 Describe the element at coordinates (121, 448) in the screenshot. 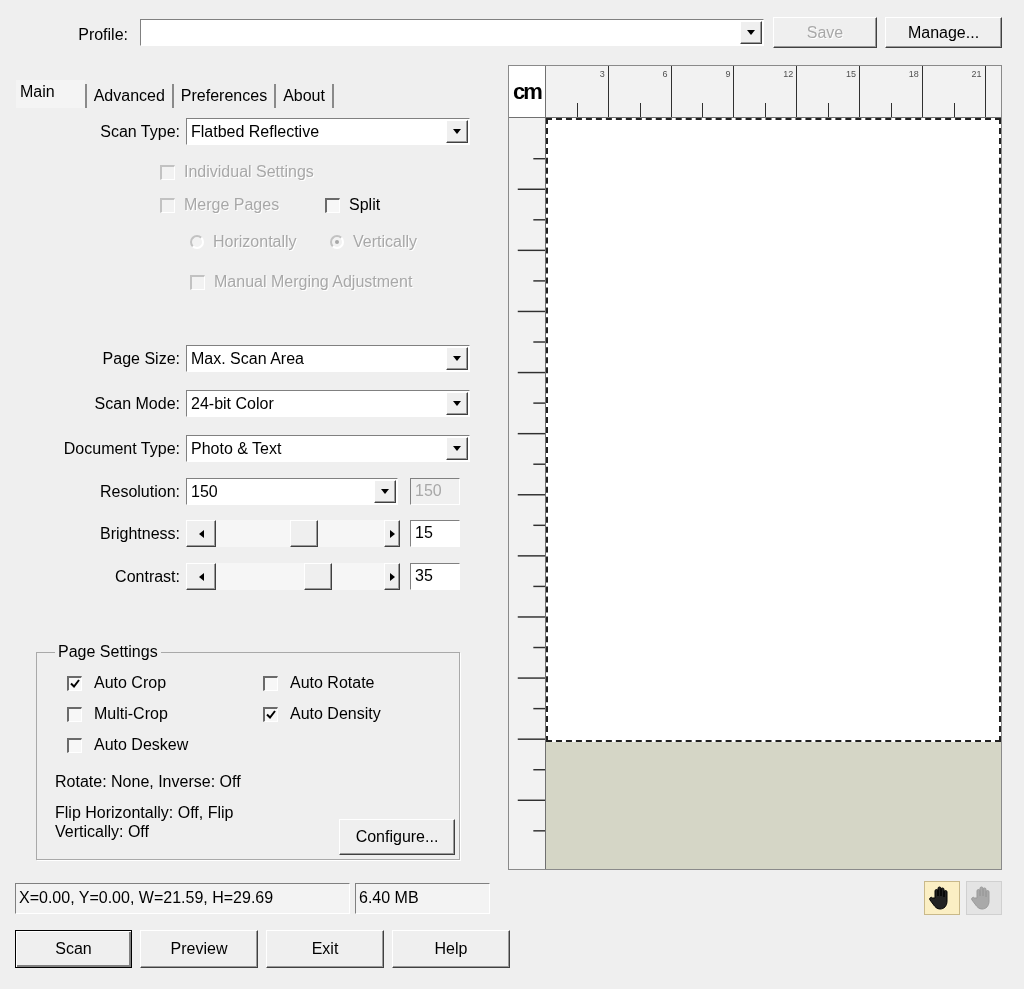

I see `field-label: Document Type:` at that location.